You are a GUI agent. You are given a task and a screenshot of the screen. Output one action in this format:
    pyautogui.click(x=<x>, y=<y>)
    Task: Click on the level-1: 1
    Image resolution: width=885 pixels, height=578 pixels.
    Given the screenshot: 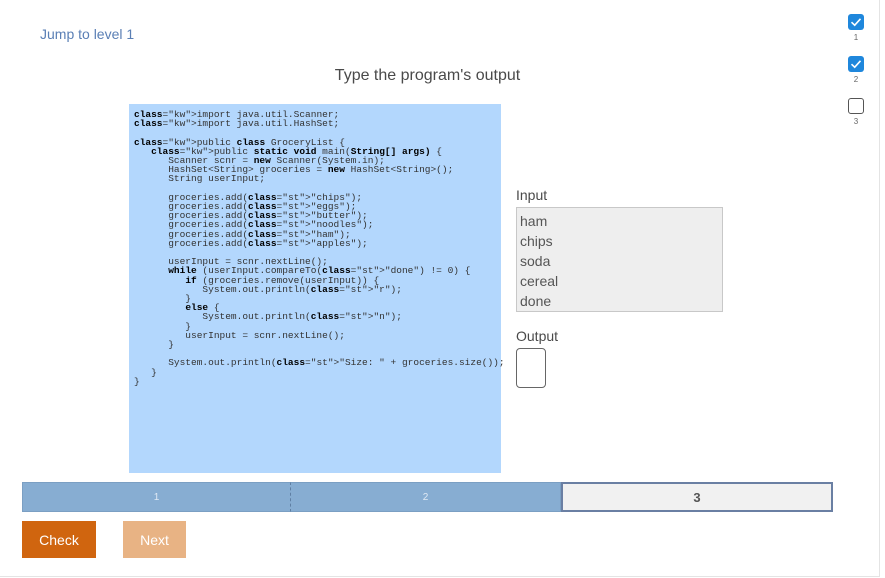 What is the action you would take?
    pyautogui.click(x=856, y=28)
    